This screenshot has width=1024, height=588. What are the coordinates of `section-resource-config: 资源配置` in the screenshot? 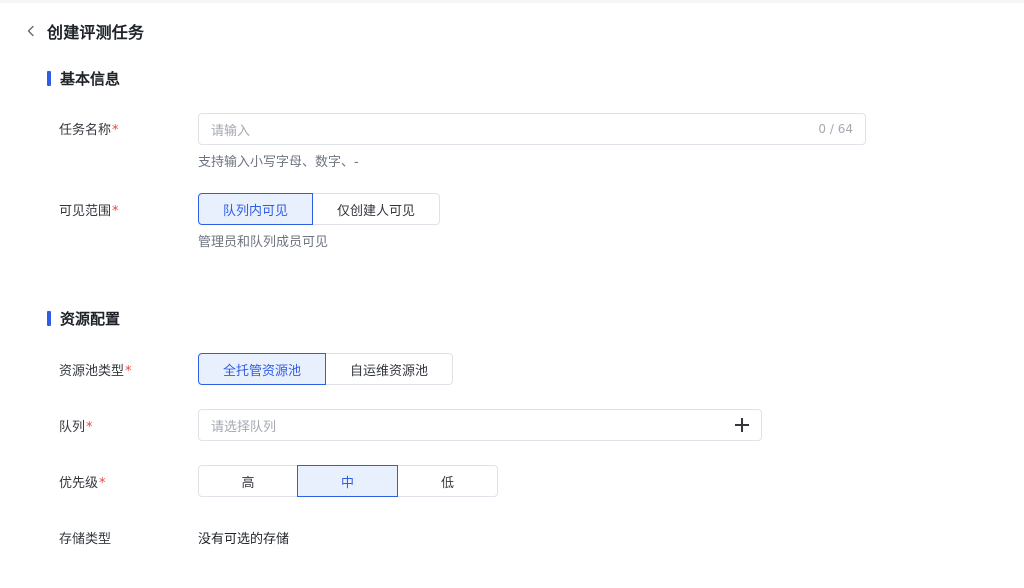 It's located at (83, 318).